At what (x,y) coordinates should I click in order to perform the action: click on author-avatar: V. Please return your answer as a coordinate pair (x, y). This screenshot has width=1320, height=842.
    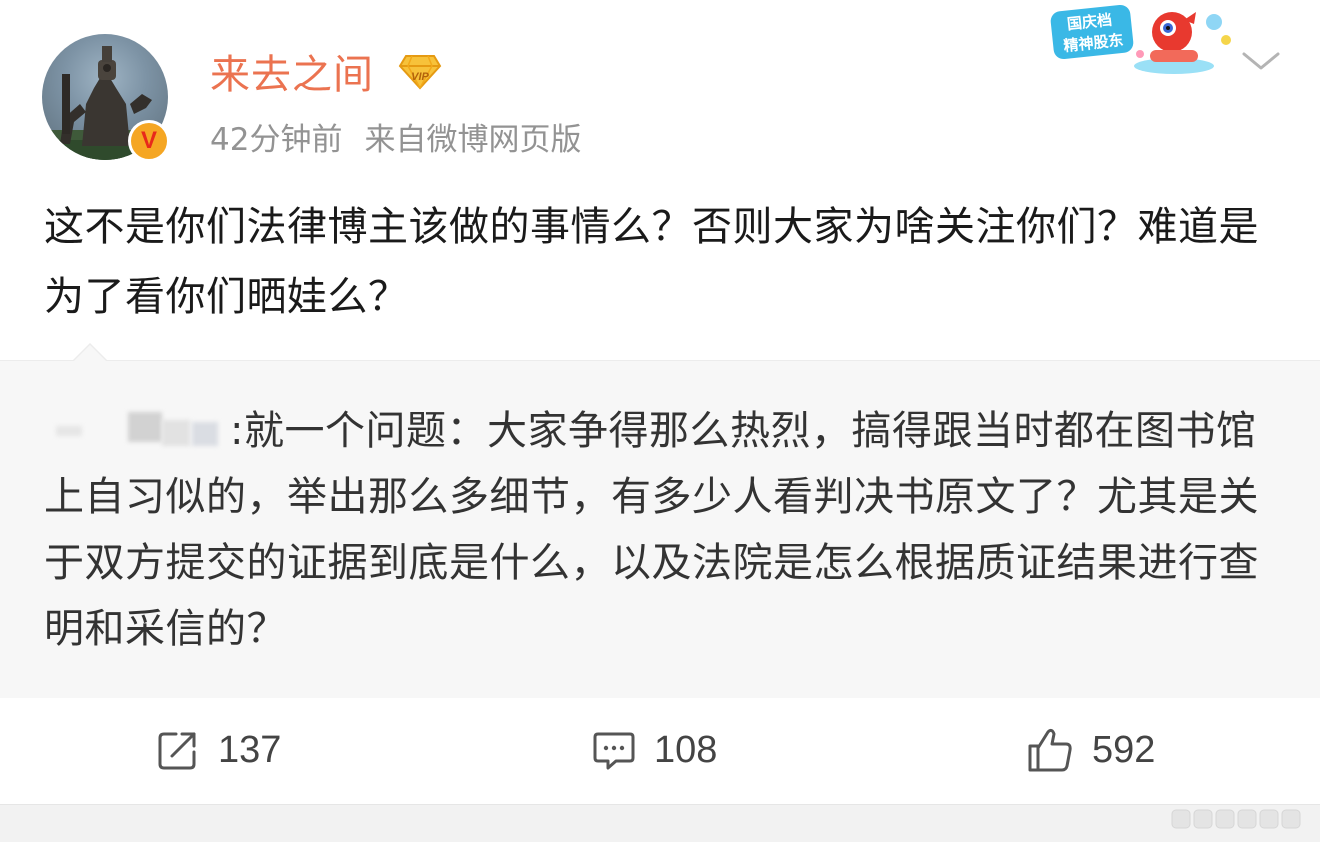
    Looking at the image, I should click on (106, 98).